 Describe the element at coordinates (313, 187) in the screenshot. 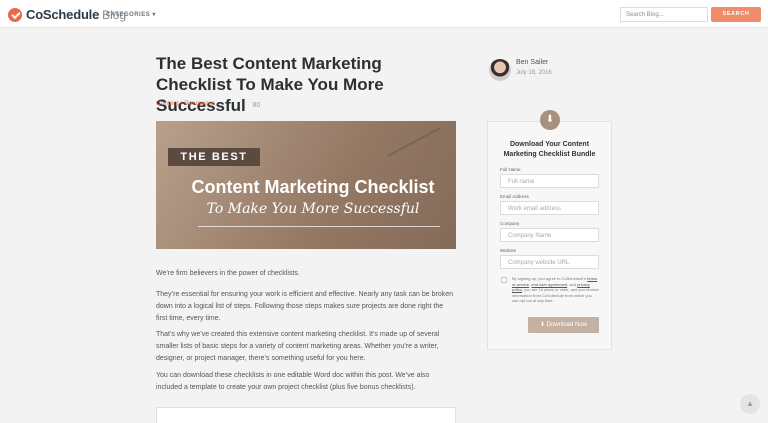

I see `hero-title: Content Marketing Checklist` at that location.